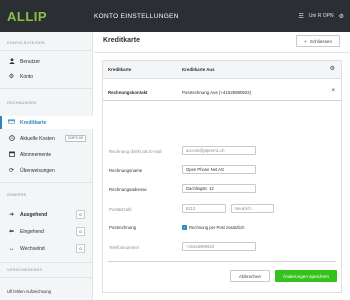  I want to click on top-right-area: ☰ Uni R OPN ⚙, so click(321, 16).